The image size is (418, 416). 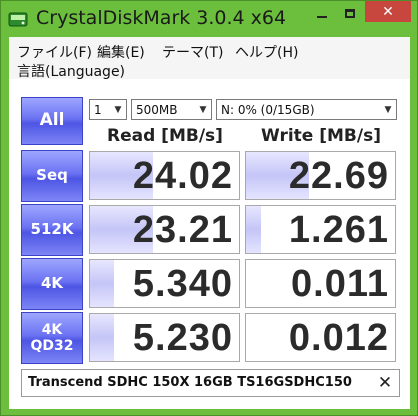 What do you see at coordinates (192, 52) in the screenshot?
I see `menu-theme: テーマ(T)` at bounding box center [192, 52].